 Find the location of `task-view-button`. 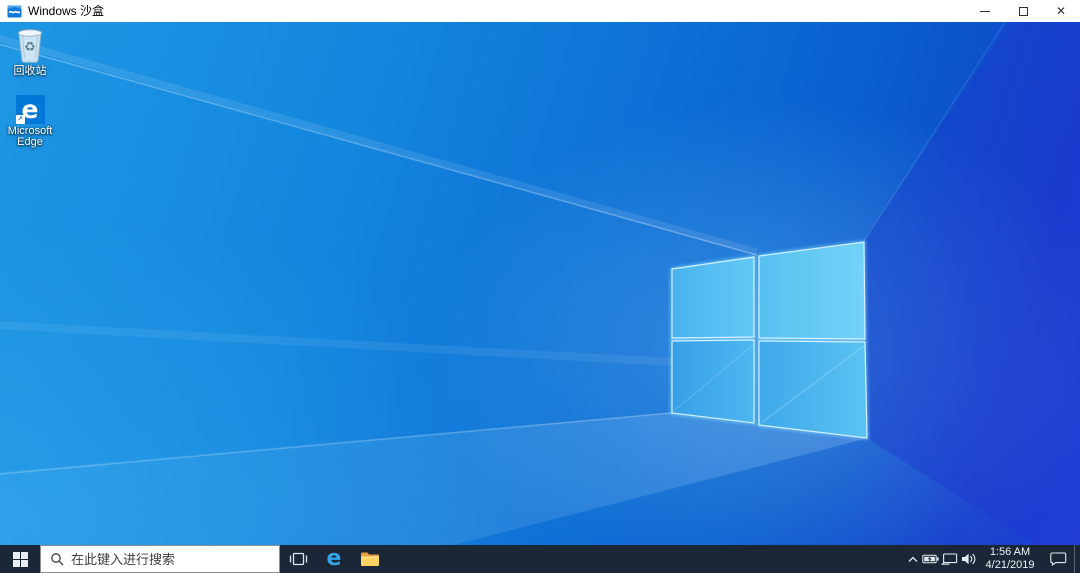

task-view-button is located at coordinates (298, 559).